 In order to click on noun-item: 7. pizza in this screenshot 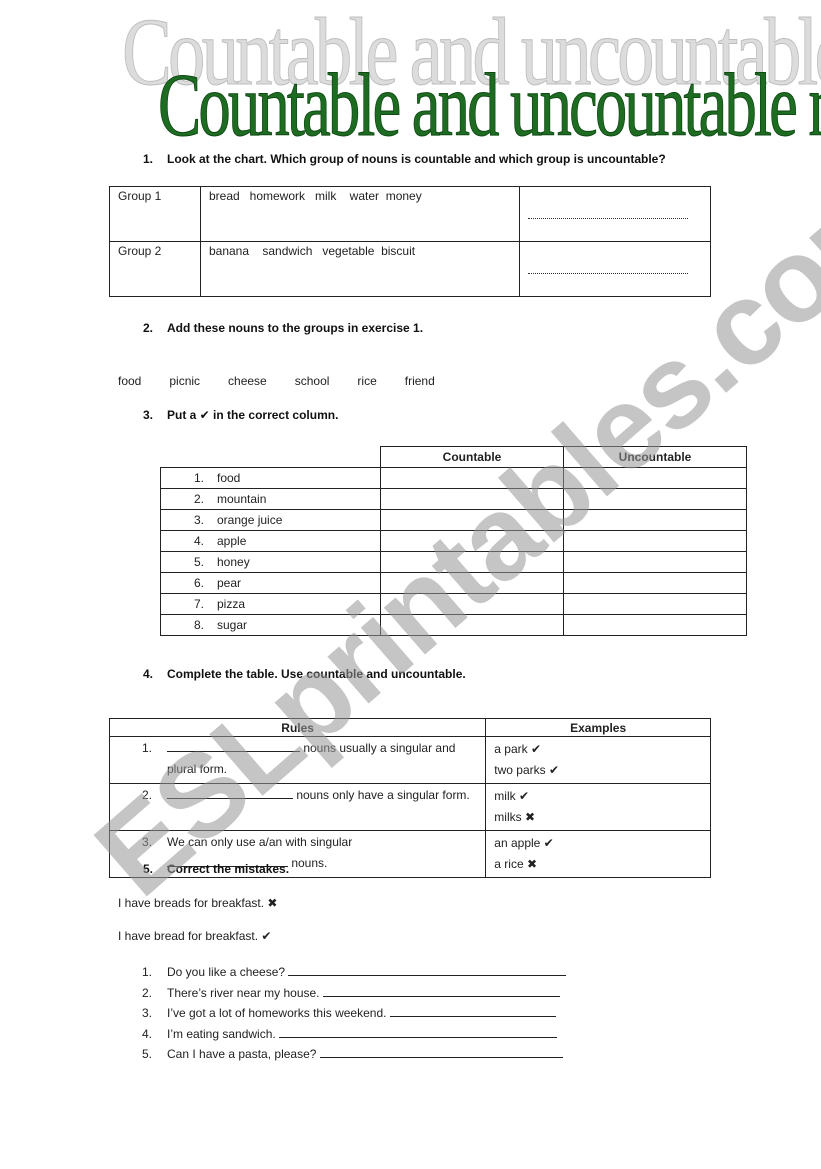, I will do `click(270, 603)`.